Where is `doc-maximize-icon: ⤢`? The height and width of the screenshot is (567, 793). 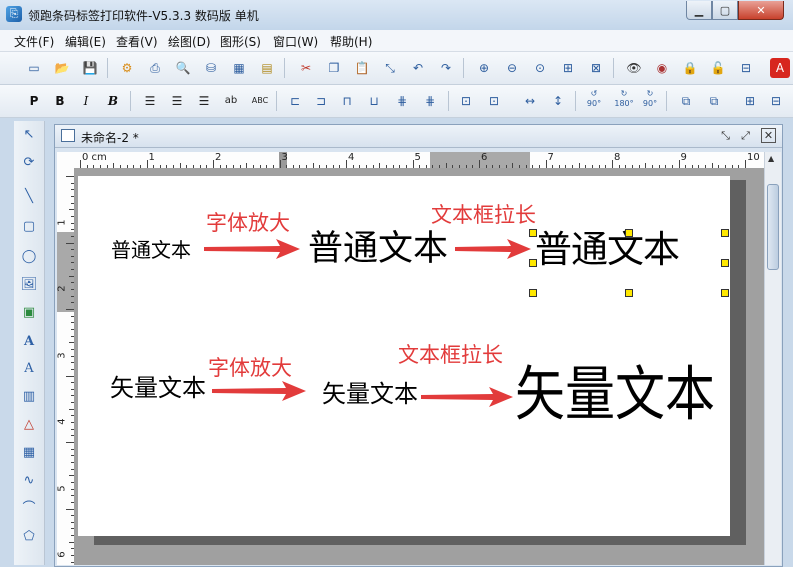
doc-maximize-icon: ⤢ is located at coordinates (745, 135).